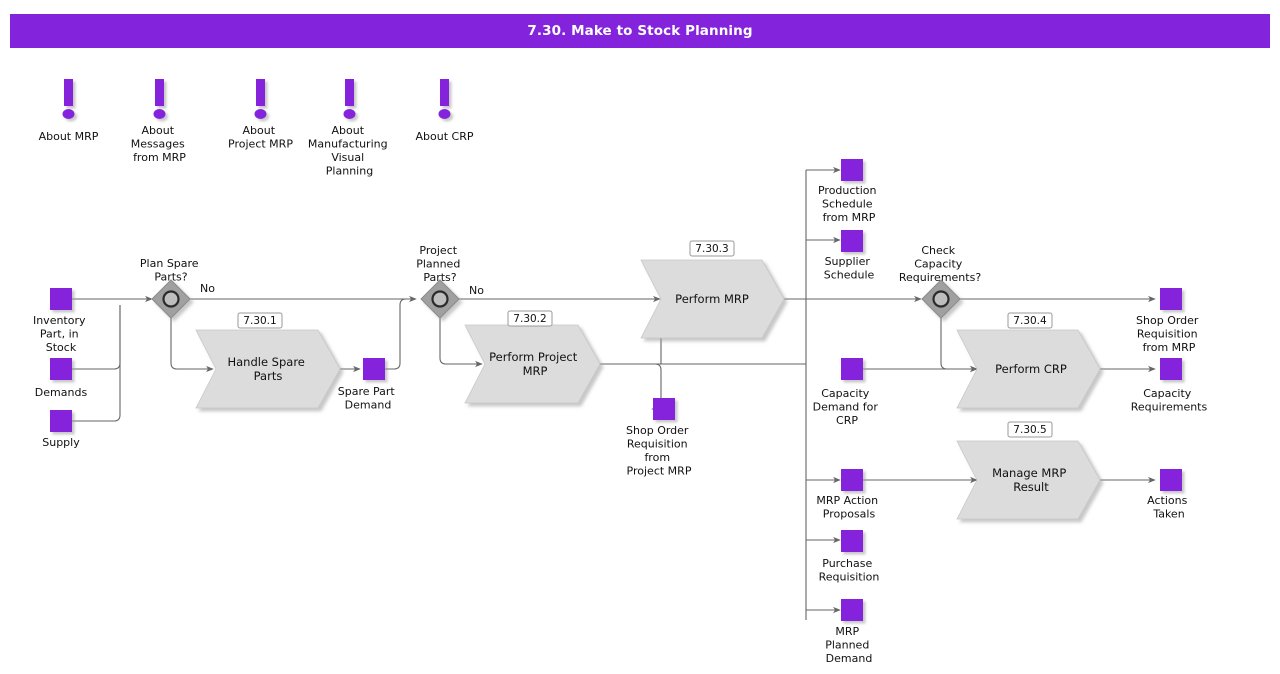 The image size is (1280, 674). I want to click on artifact-label: Actions Taken, so click(1169, 507).